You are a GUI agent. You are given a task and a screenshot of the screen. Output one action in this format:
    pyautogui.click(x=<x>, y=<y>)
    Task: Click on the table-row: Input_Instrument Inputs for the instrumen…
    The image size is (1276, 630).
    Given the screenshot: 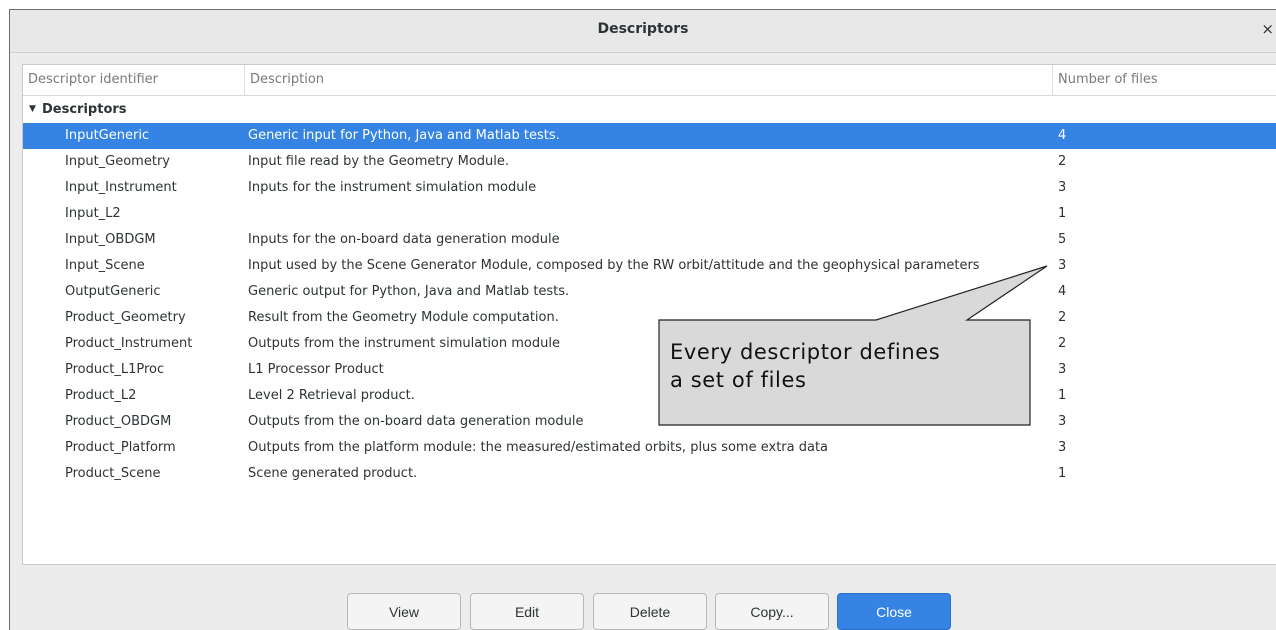 What is the action you would take?
    pyautogui.click(x=649, y=188)
    